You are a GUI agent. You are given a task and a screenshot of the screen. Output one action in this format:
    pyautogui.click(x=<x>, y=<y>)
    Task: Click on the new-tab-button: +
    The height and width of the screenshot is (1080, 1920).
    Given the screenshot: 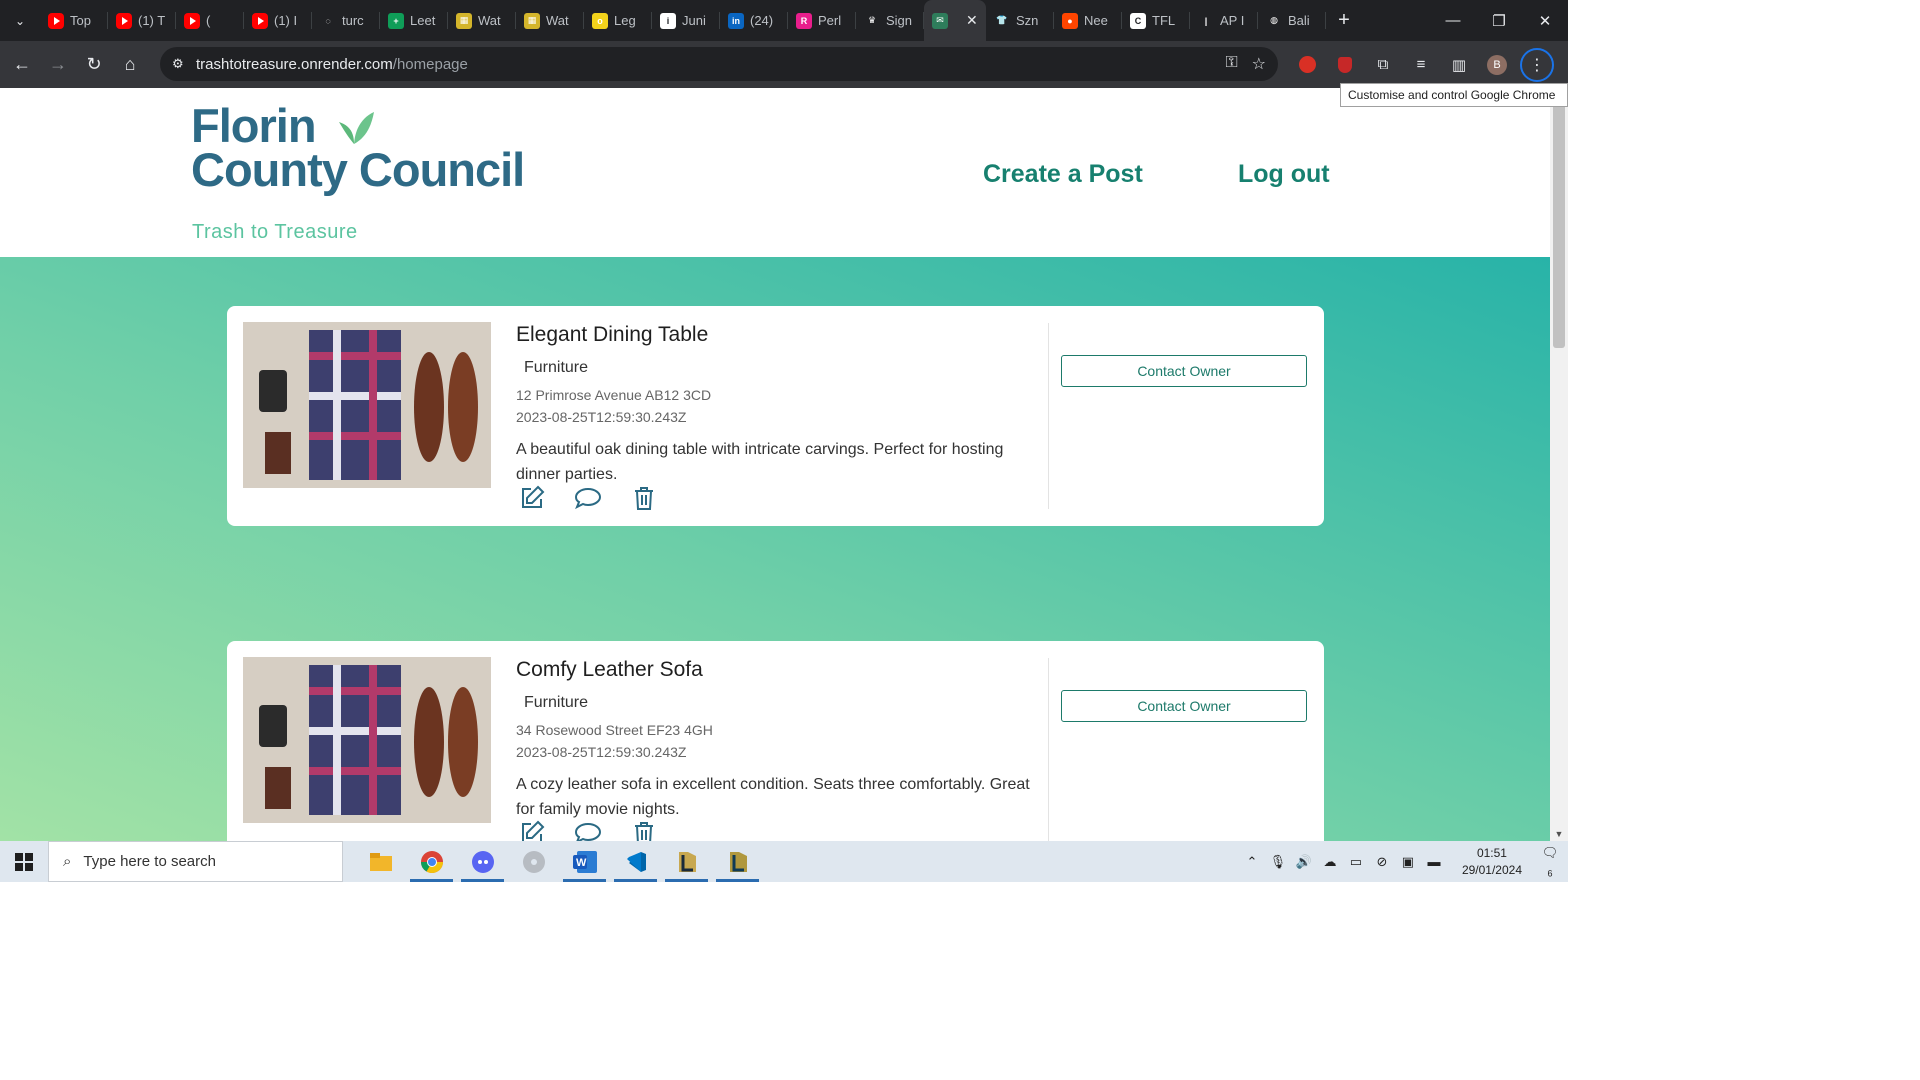 What is the action you would take?
    pyautogui.click(x=1344, y=20)
    